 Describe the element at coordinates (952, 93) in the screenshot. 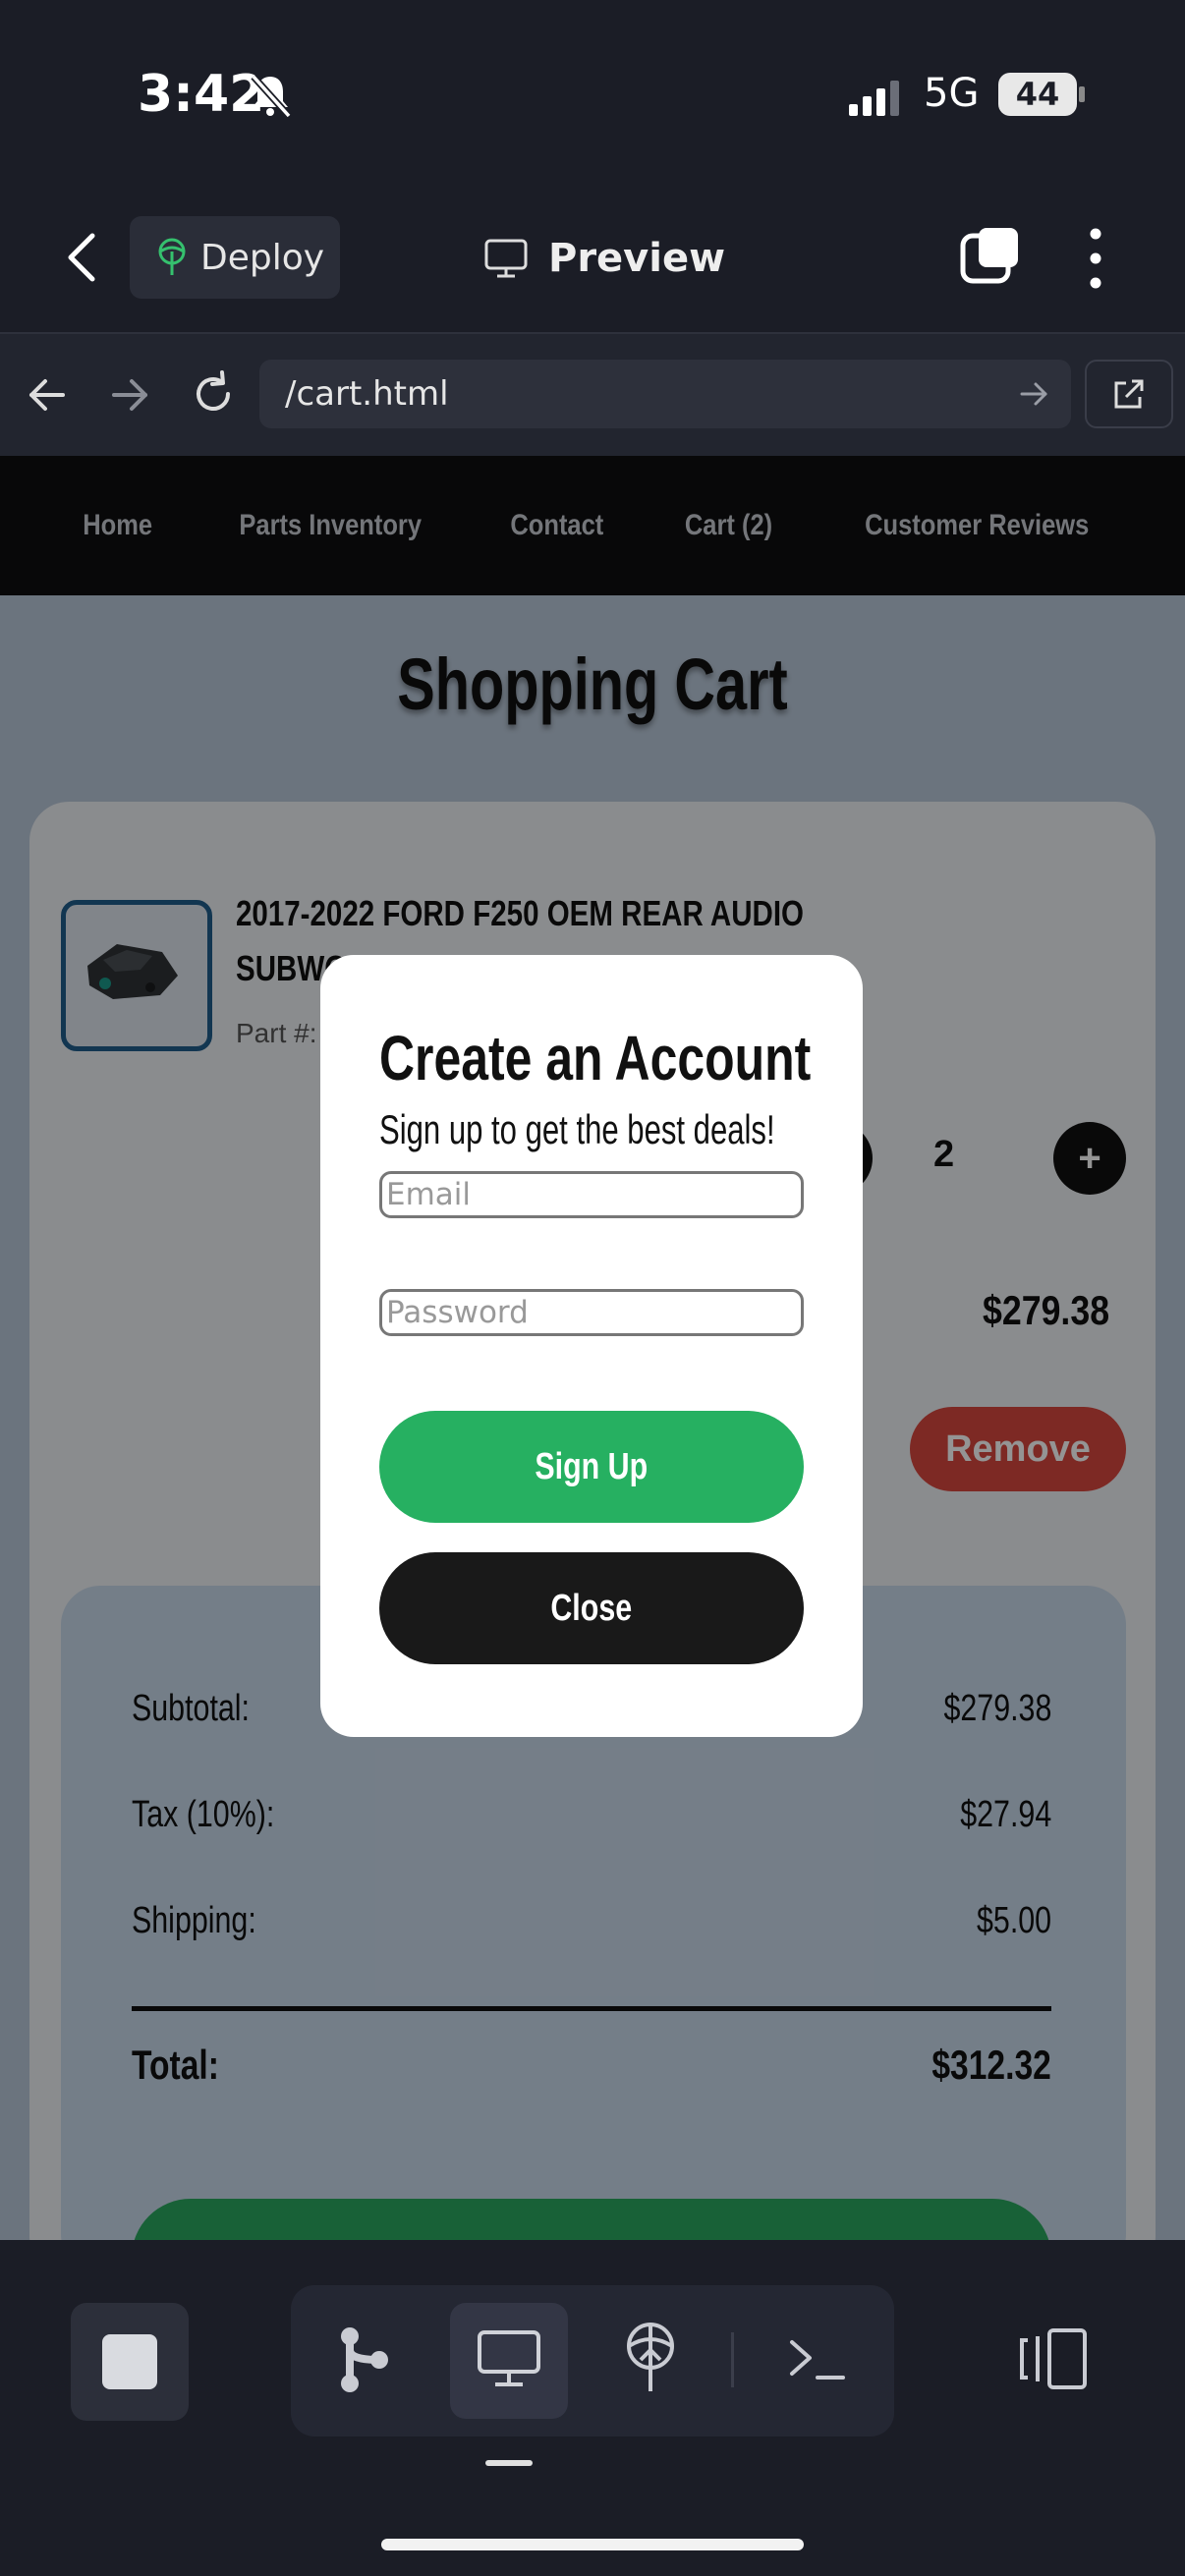

I see `network-label: 5G` at that location.